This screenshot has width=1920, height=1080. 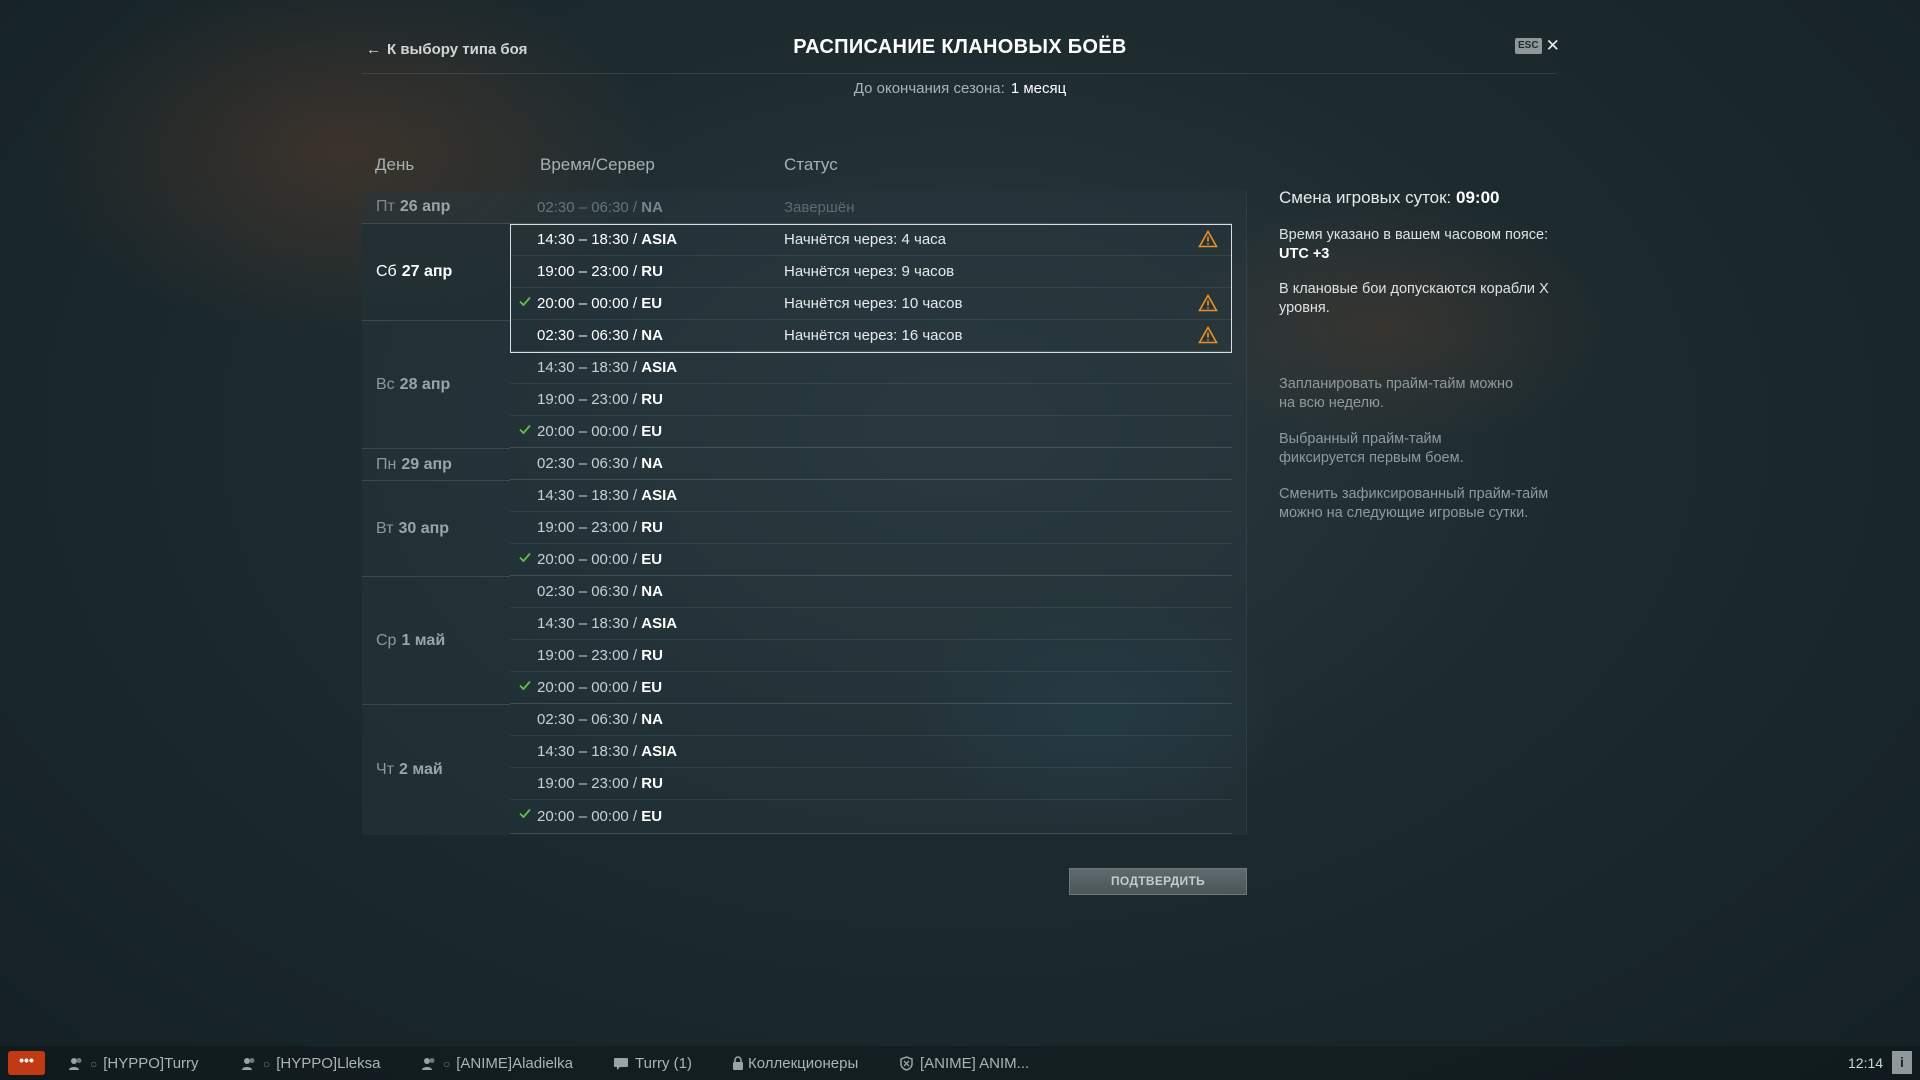 I want to click on season-remaining: До окончания сезона: 1 месяц, so click(x=960, y=88).